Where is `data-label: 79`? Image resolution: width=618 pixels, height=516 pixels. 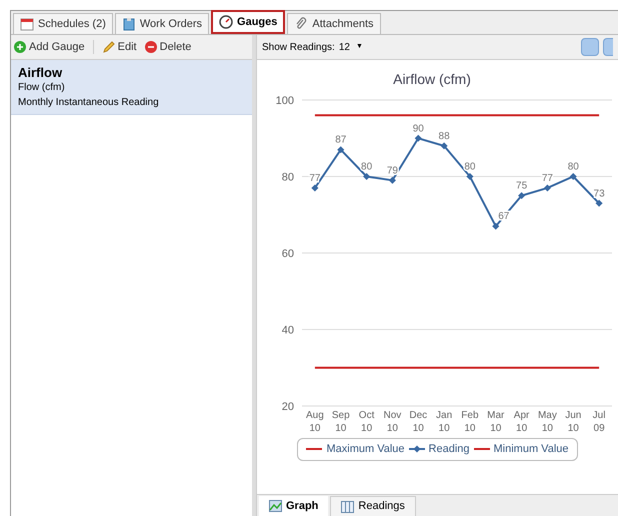 data-label: 79 is located at coordinates (392, 170).